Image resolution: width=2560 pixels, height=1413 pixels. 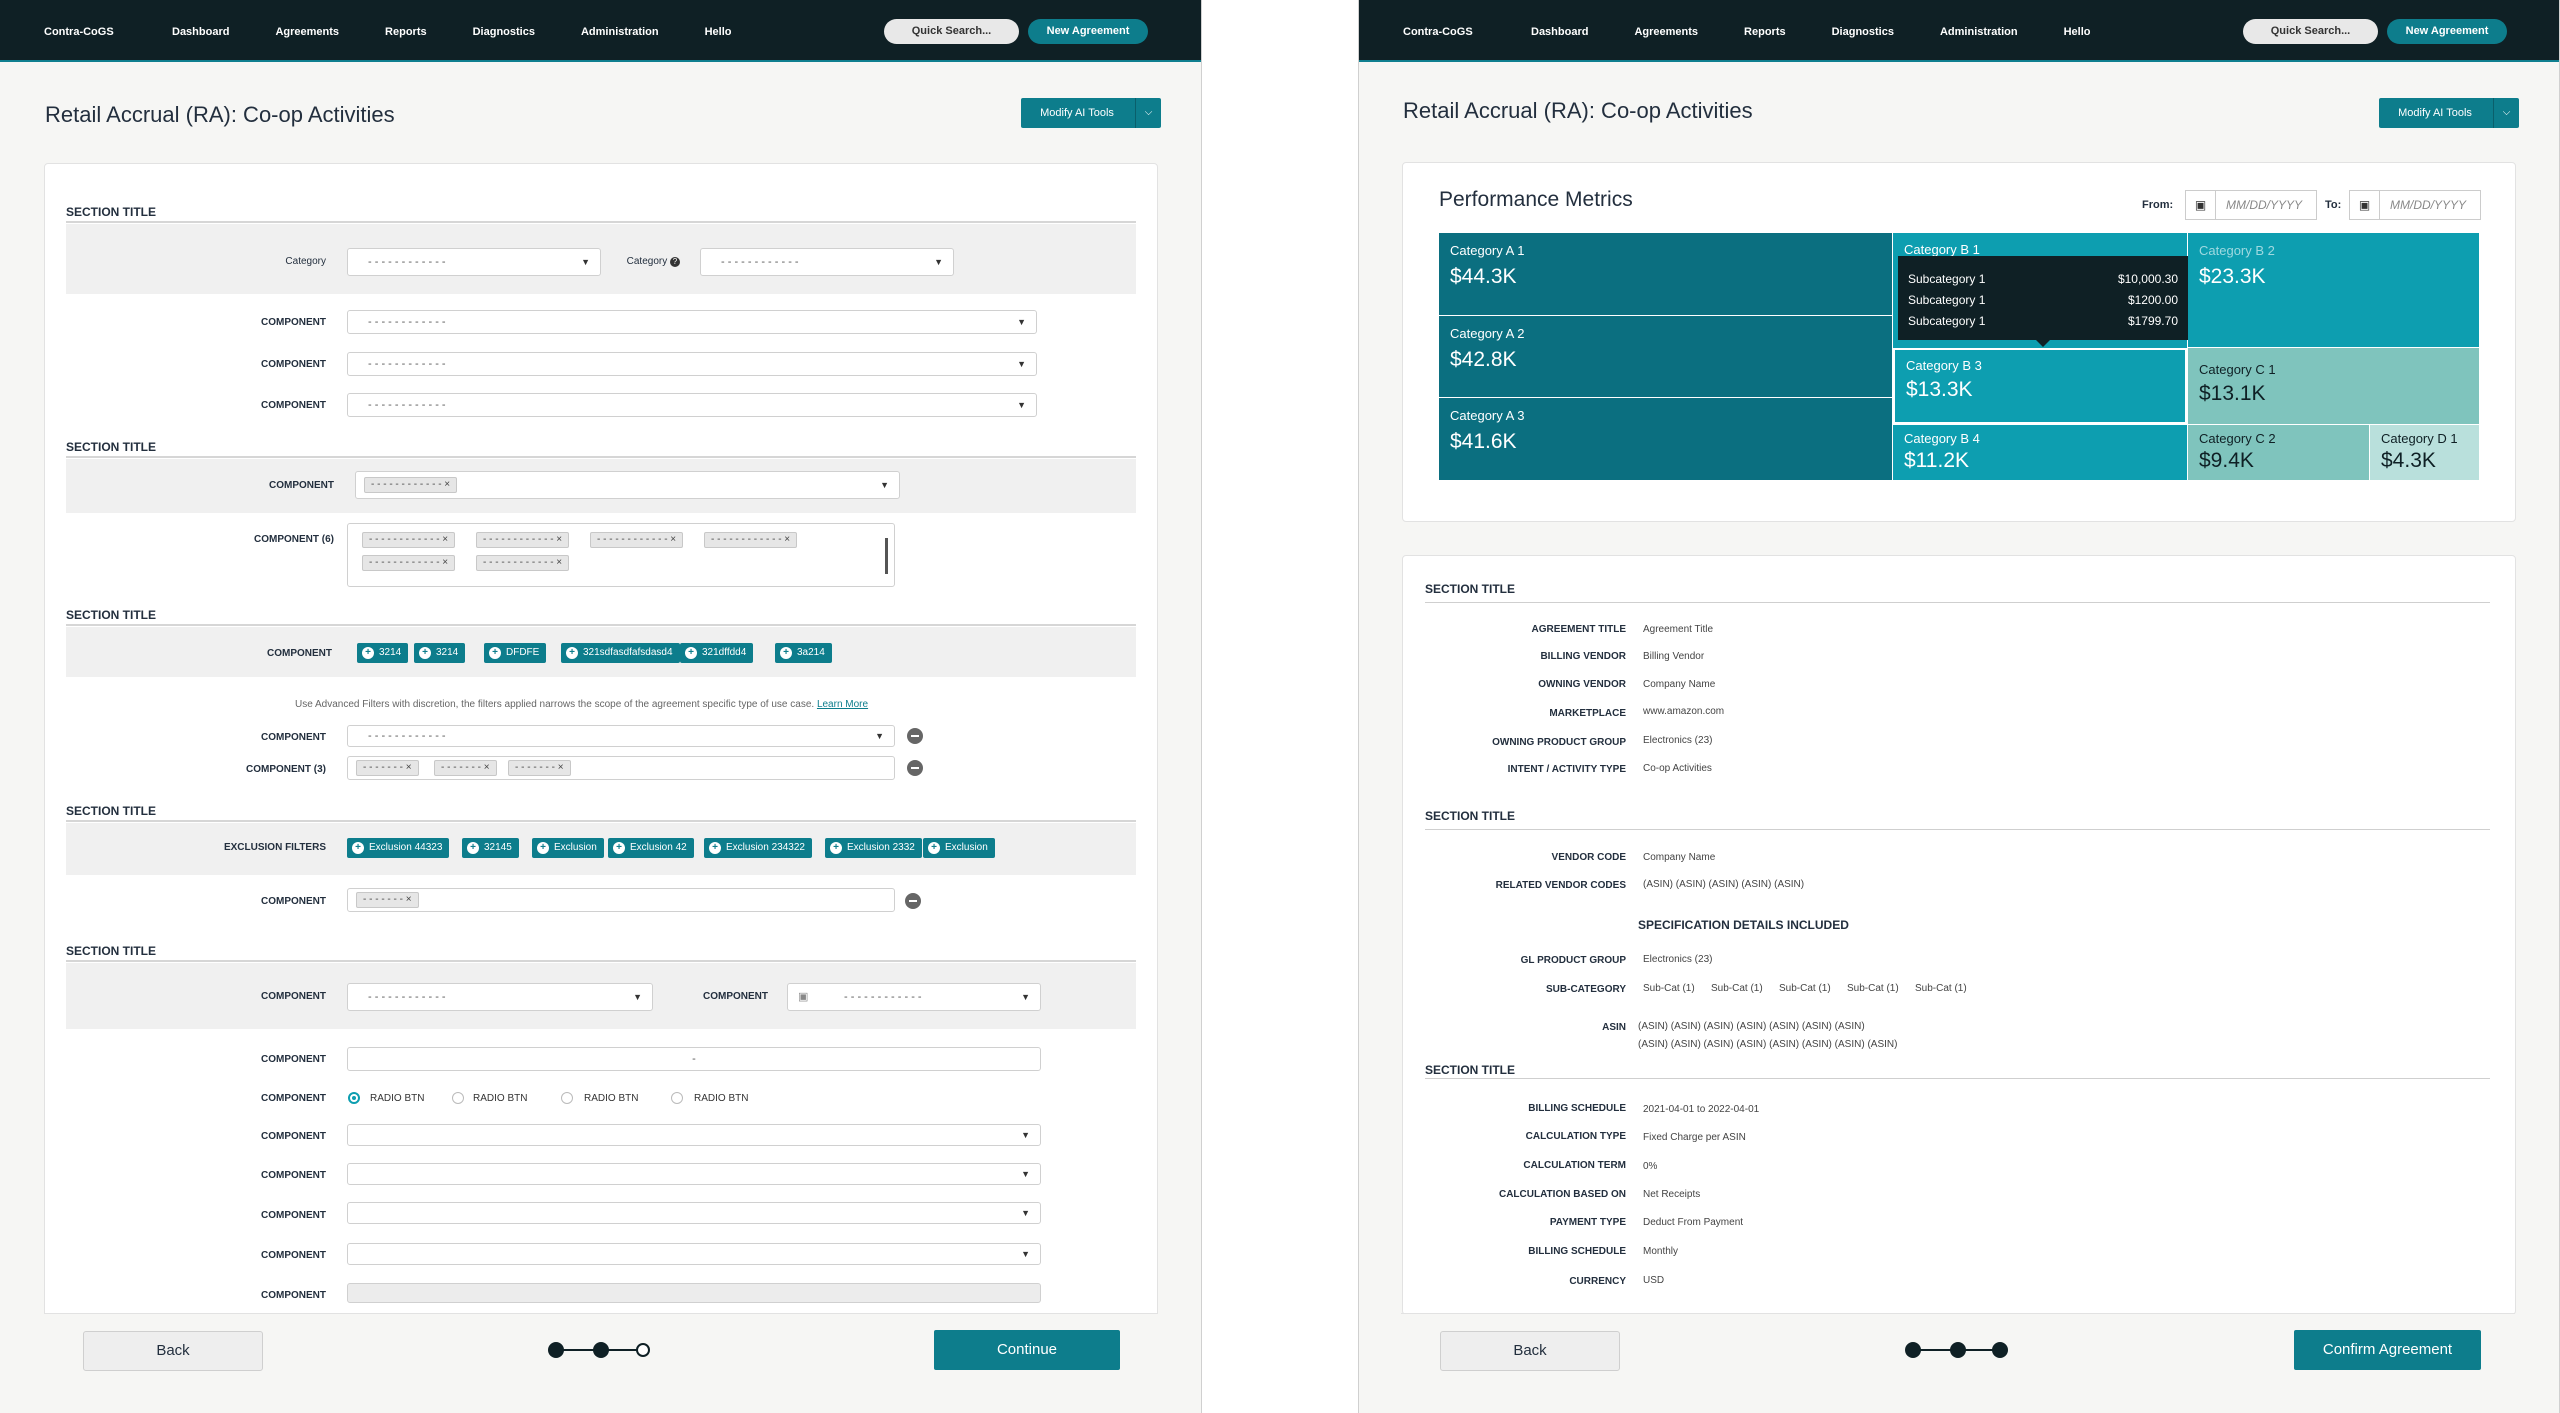 What do you see at coordinates (914, 997) in the screenshot?
I see `date-select: ▣ - - - - - - - - - - - - ▼` at bounding box center [914, 997].